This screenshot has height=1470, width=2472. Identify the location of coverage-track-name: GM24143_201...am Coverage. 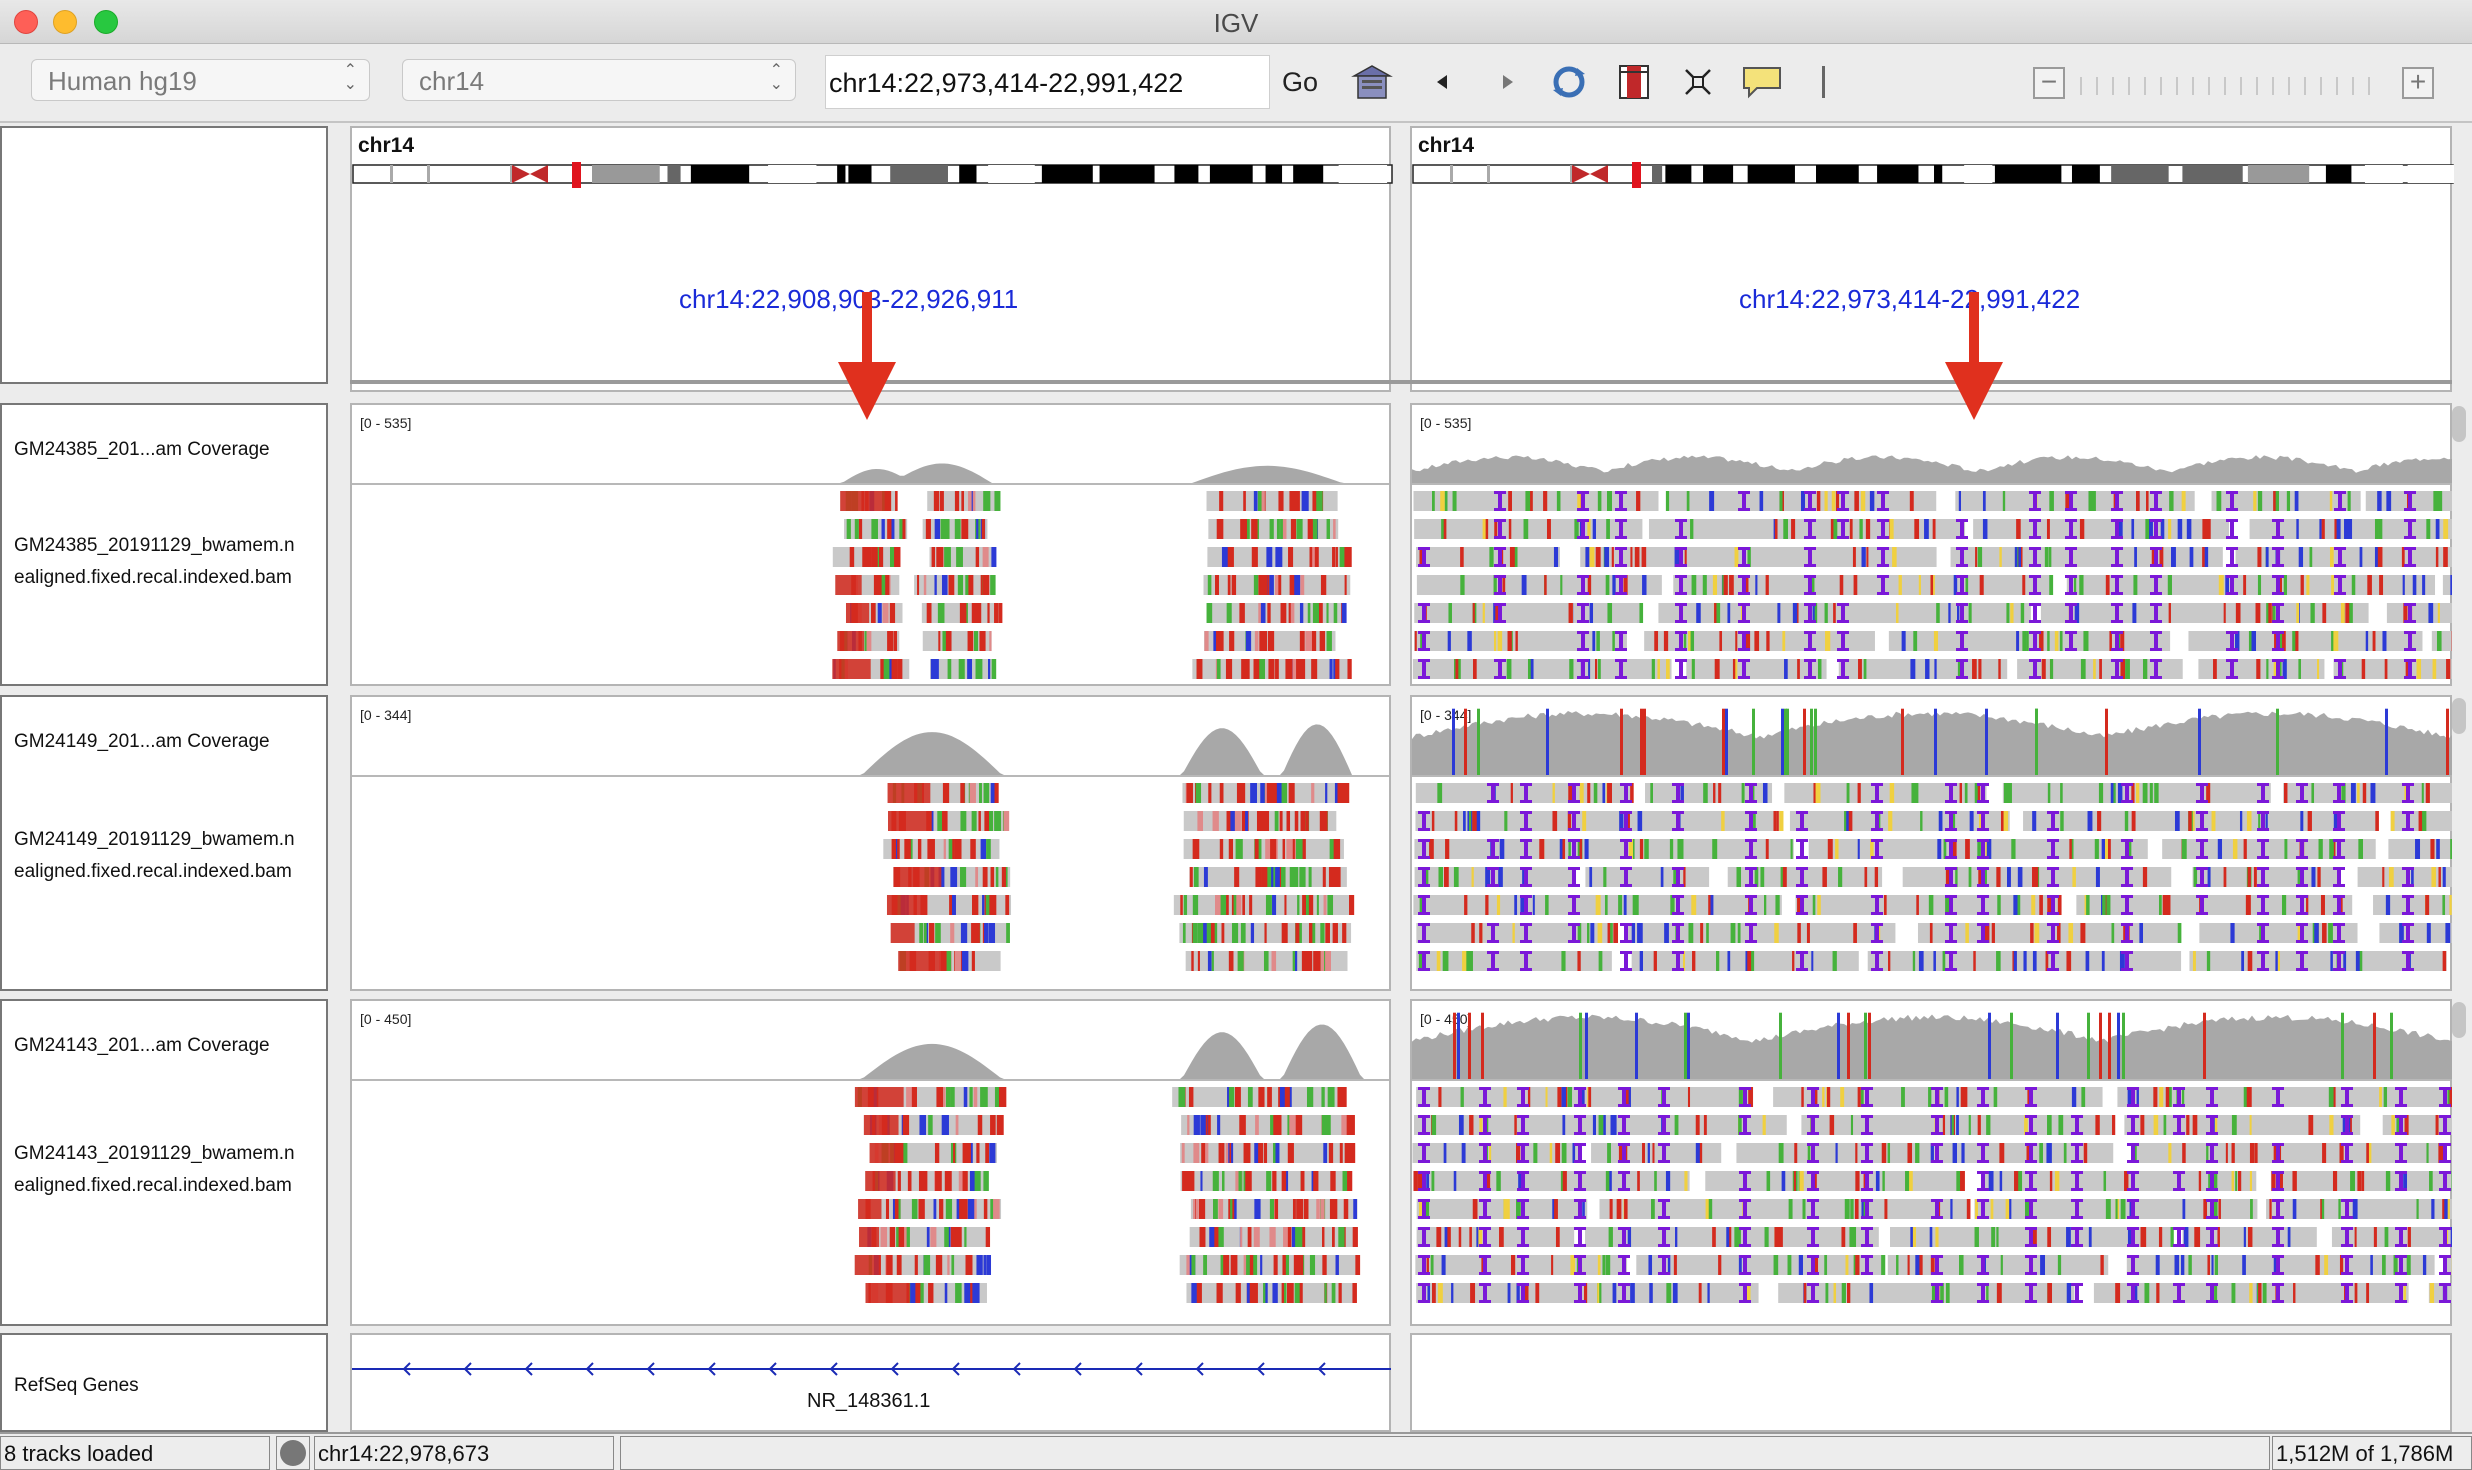
(142, 1046).